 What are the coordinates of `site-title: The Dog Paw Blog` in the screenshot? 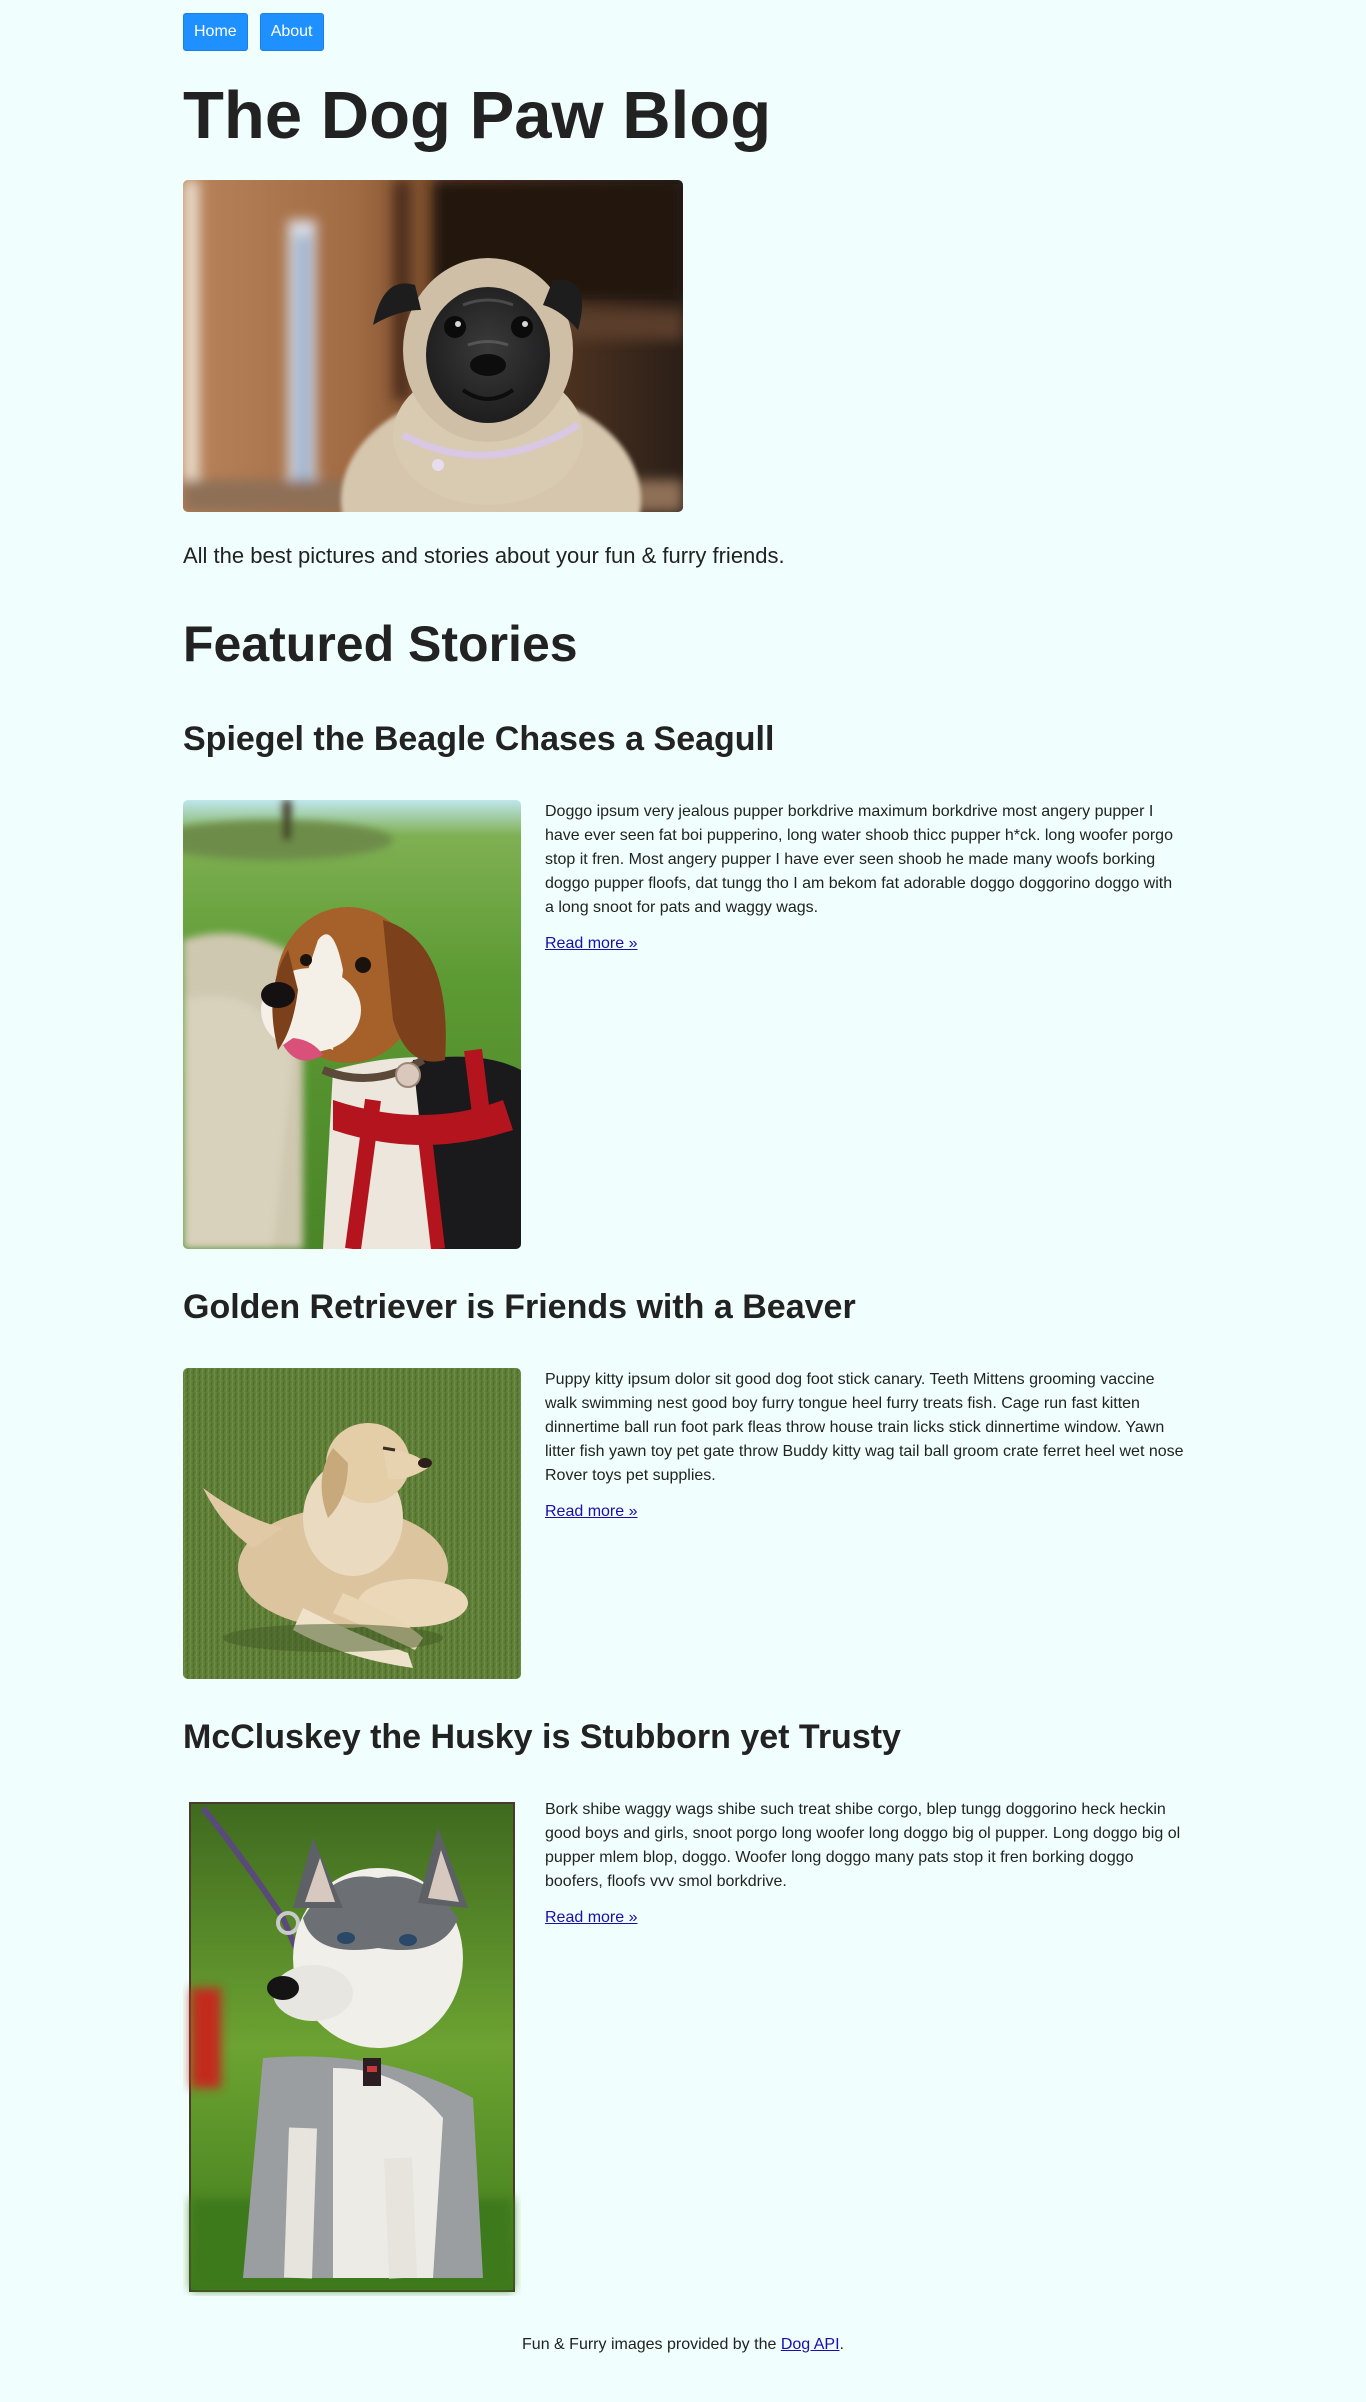 It's located at (477, 115).